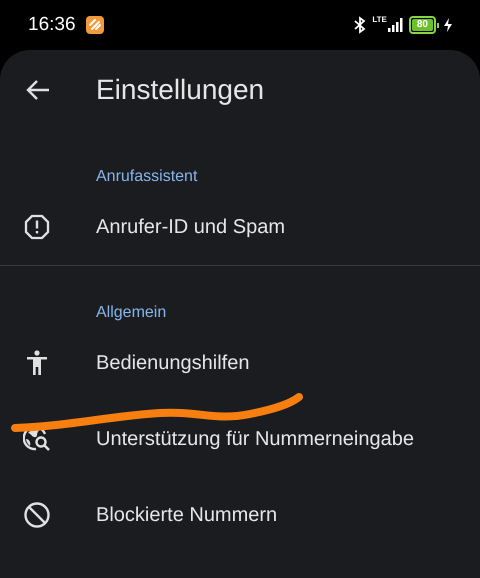 The height and width of the screenshot is (578, 480). What do you see at coordinates (423, 25) in the screenshot?
I see `battery-icon: 80` at bounding box center [423, 25].